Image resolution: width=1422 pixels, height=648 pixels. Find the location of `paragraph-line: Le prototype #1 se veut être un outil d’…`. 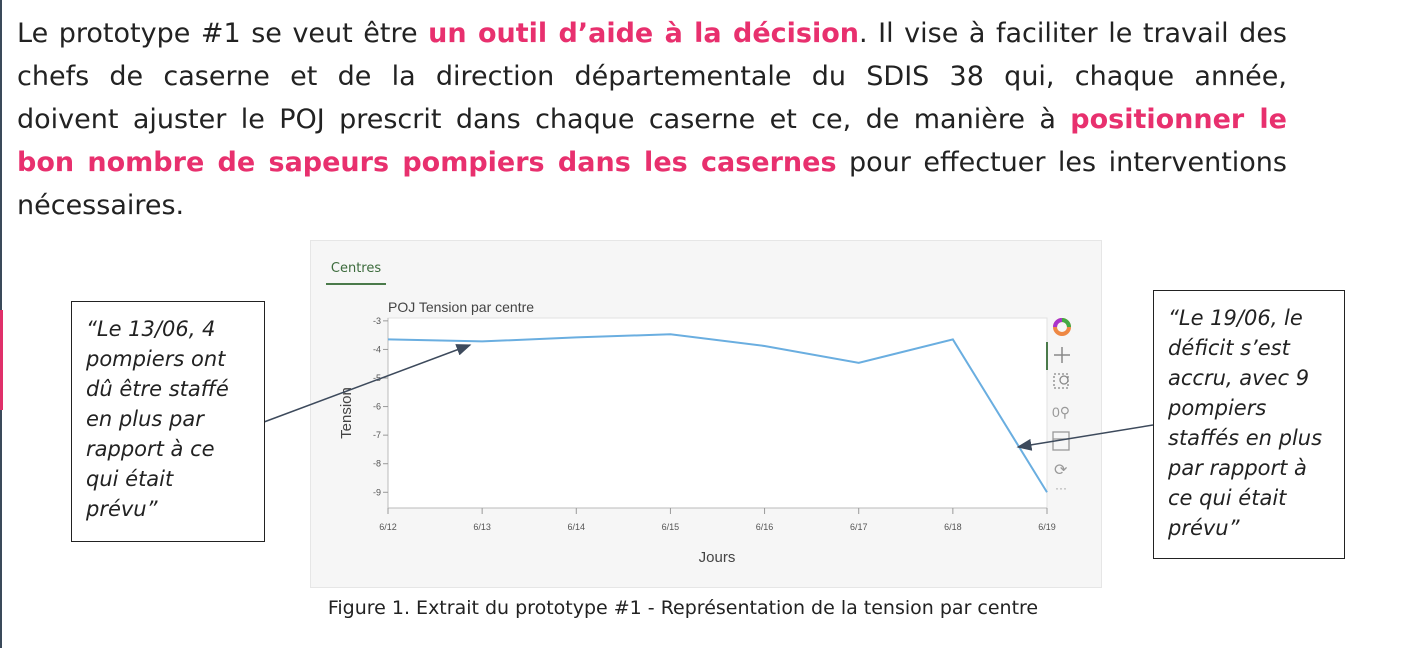

paragraph-line: Le prototype #1 se veut être un outil d’… is located at coordinates (652, 33).